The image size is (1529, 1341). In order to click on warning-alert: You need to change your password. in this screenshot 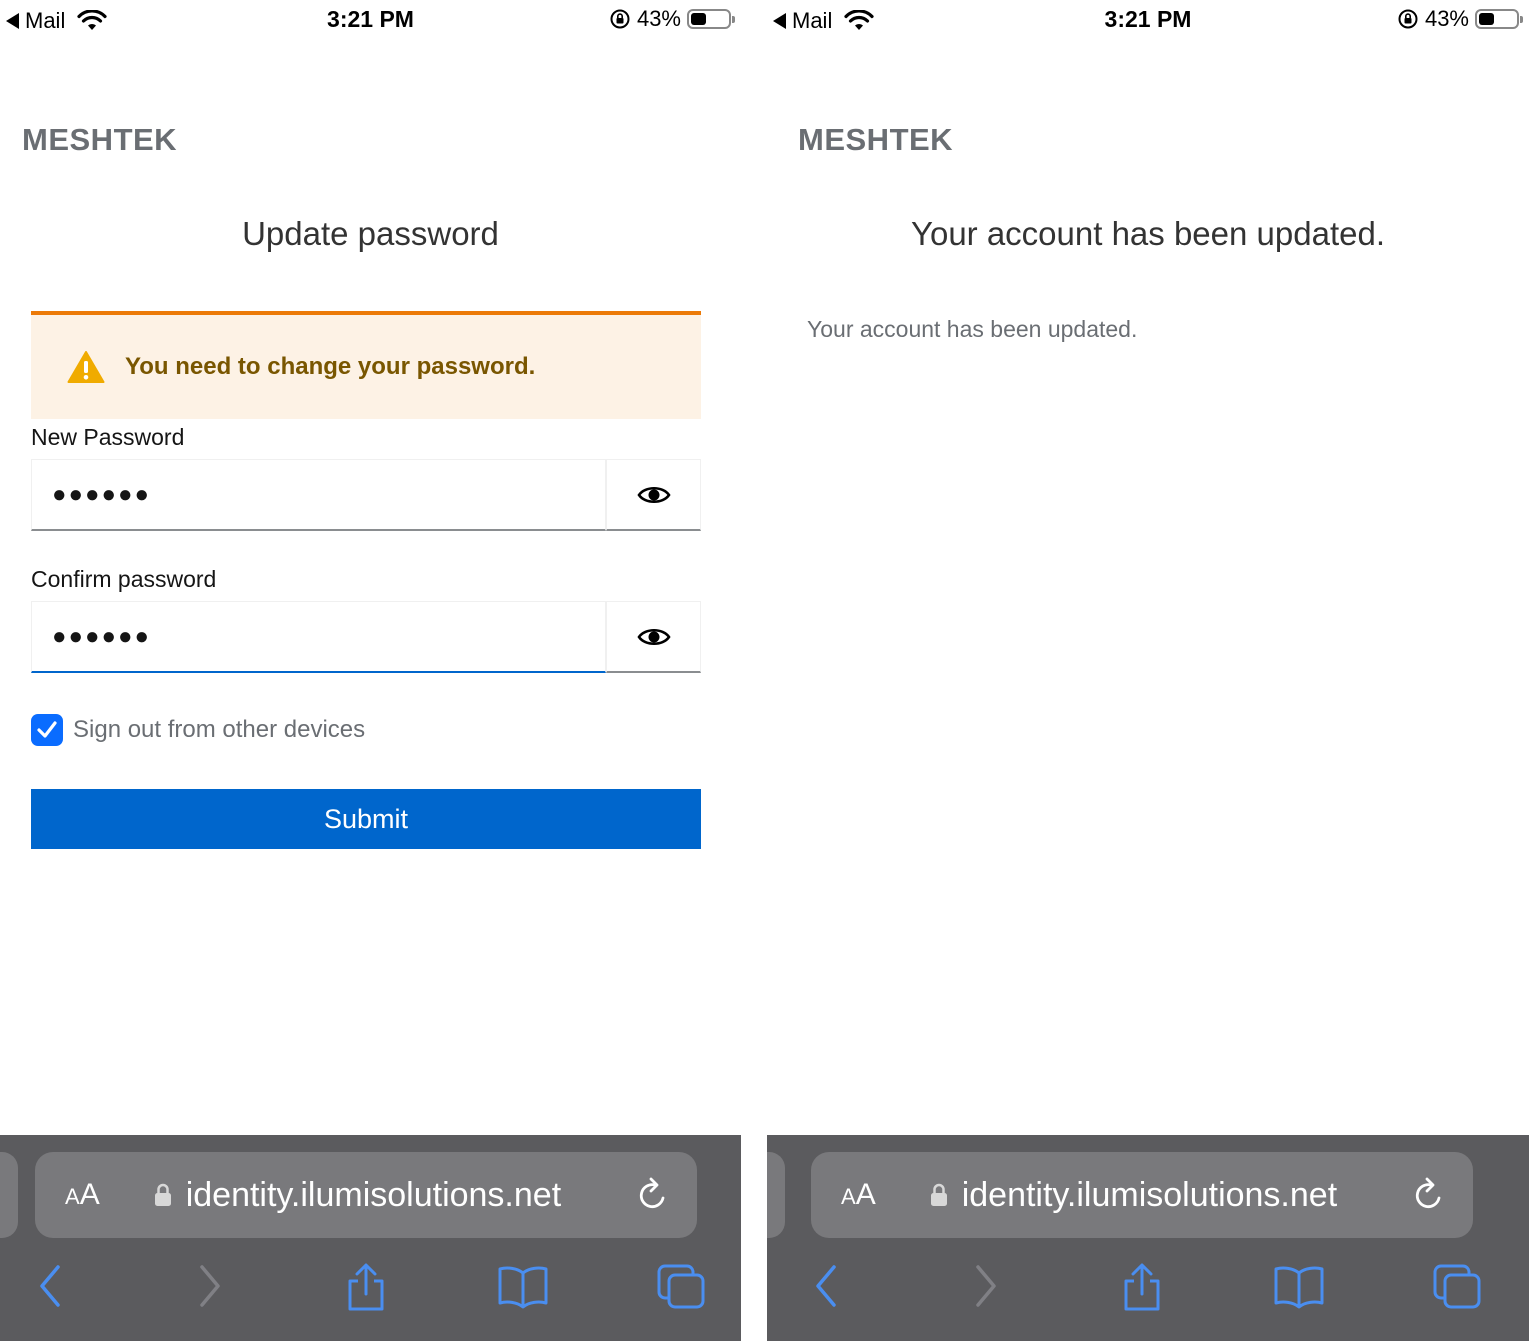, I will do `click(366, 365)`.